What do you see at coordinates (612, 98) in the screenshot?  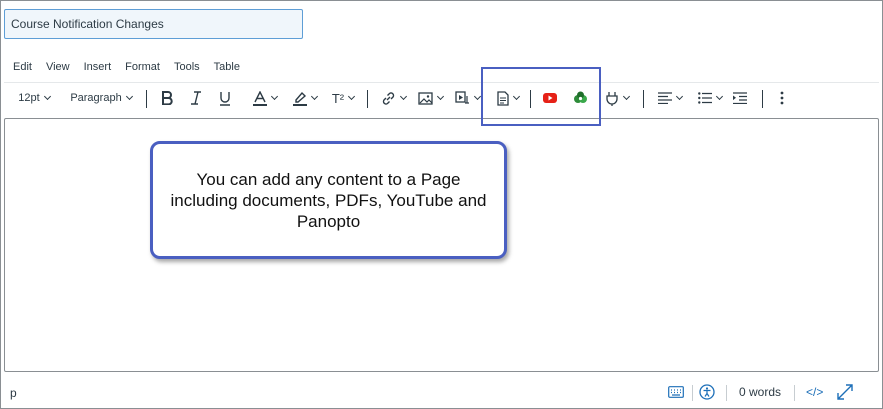 I see `plugin-icon` at bounding box center [612, 98].